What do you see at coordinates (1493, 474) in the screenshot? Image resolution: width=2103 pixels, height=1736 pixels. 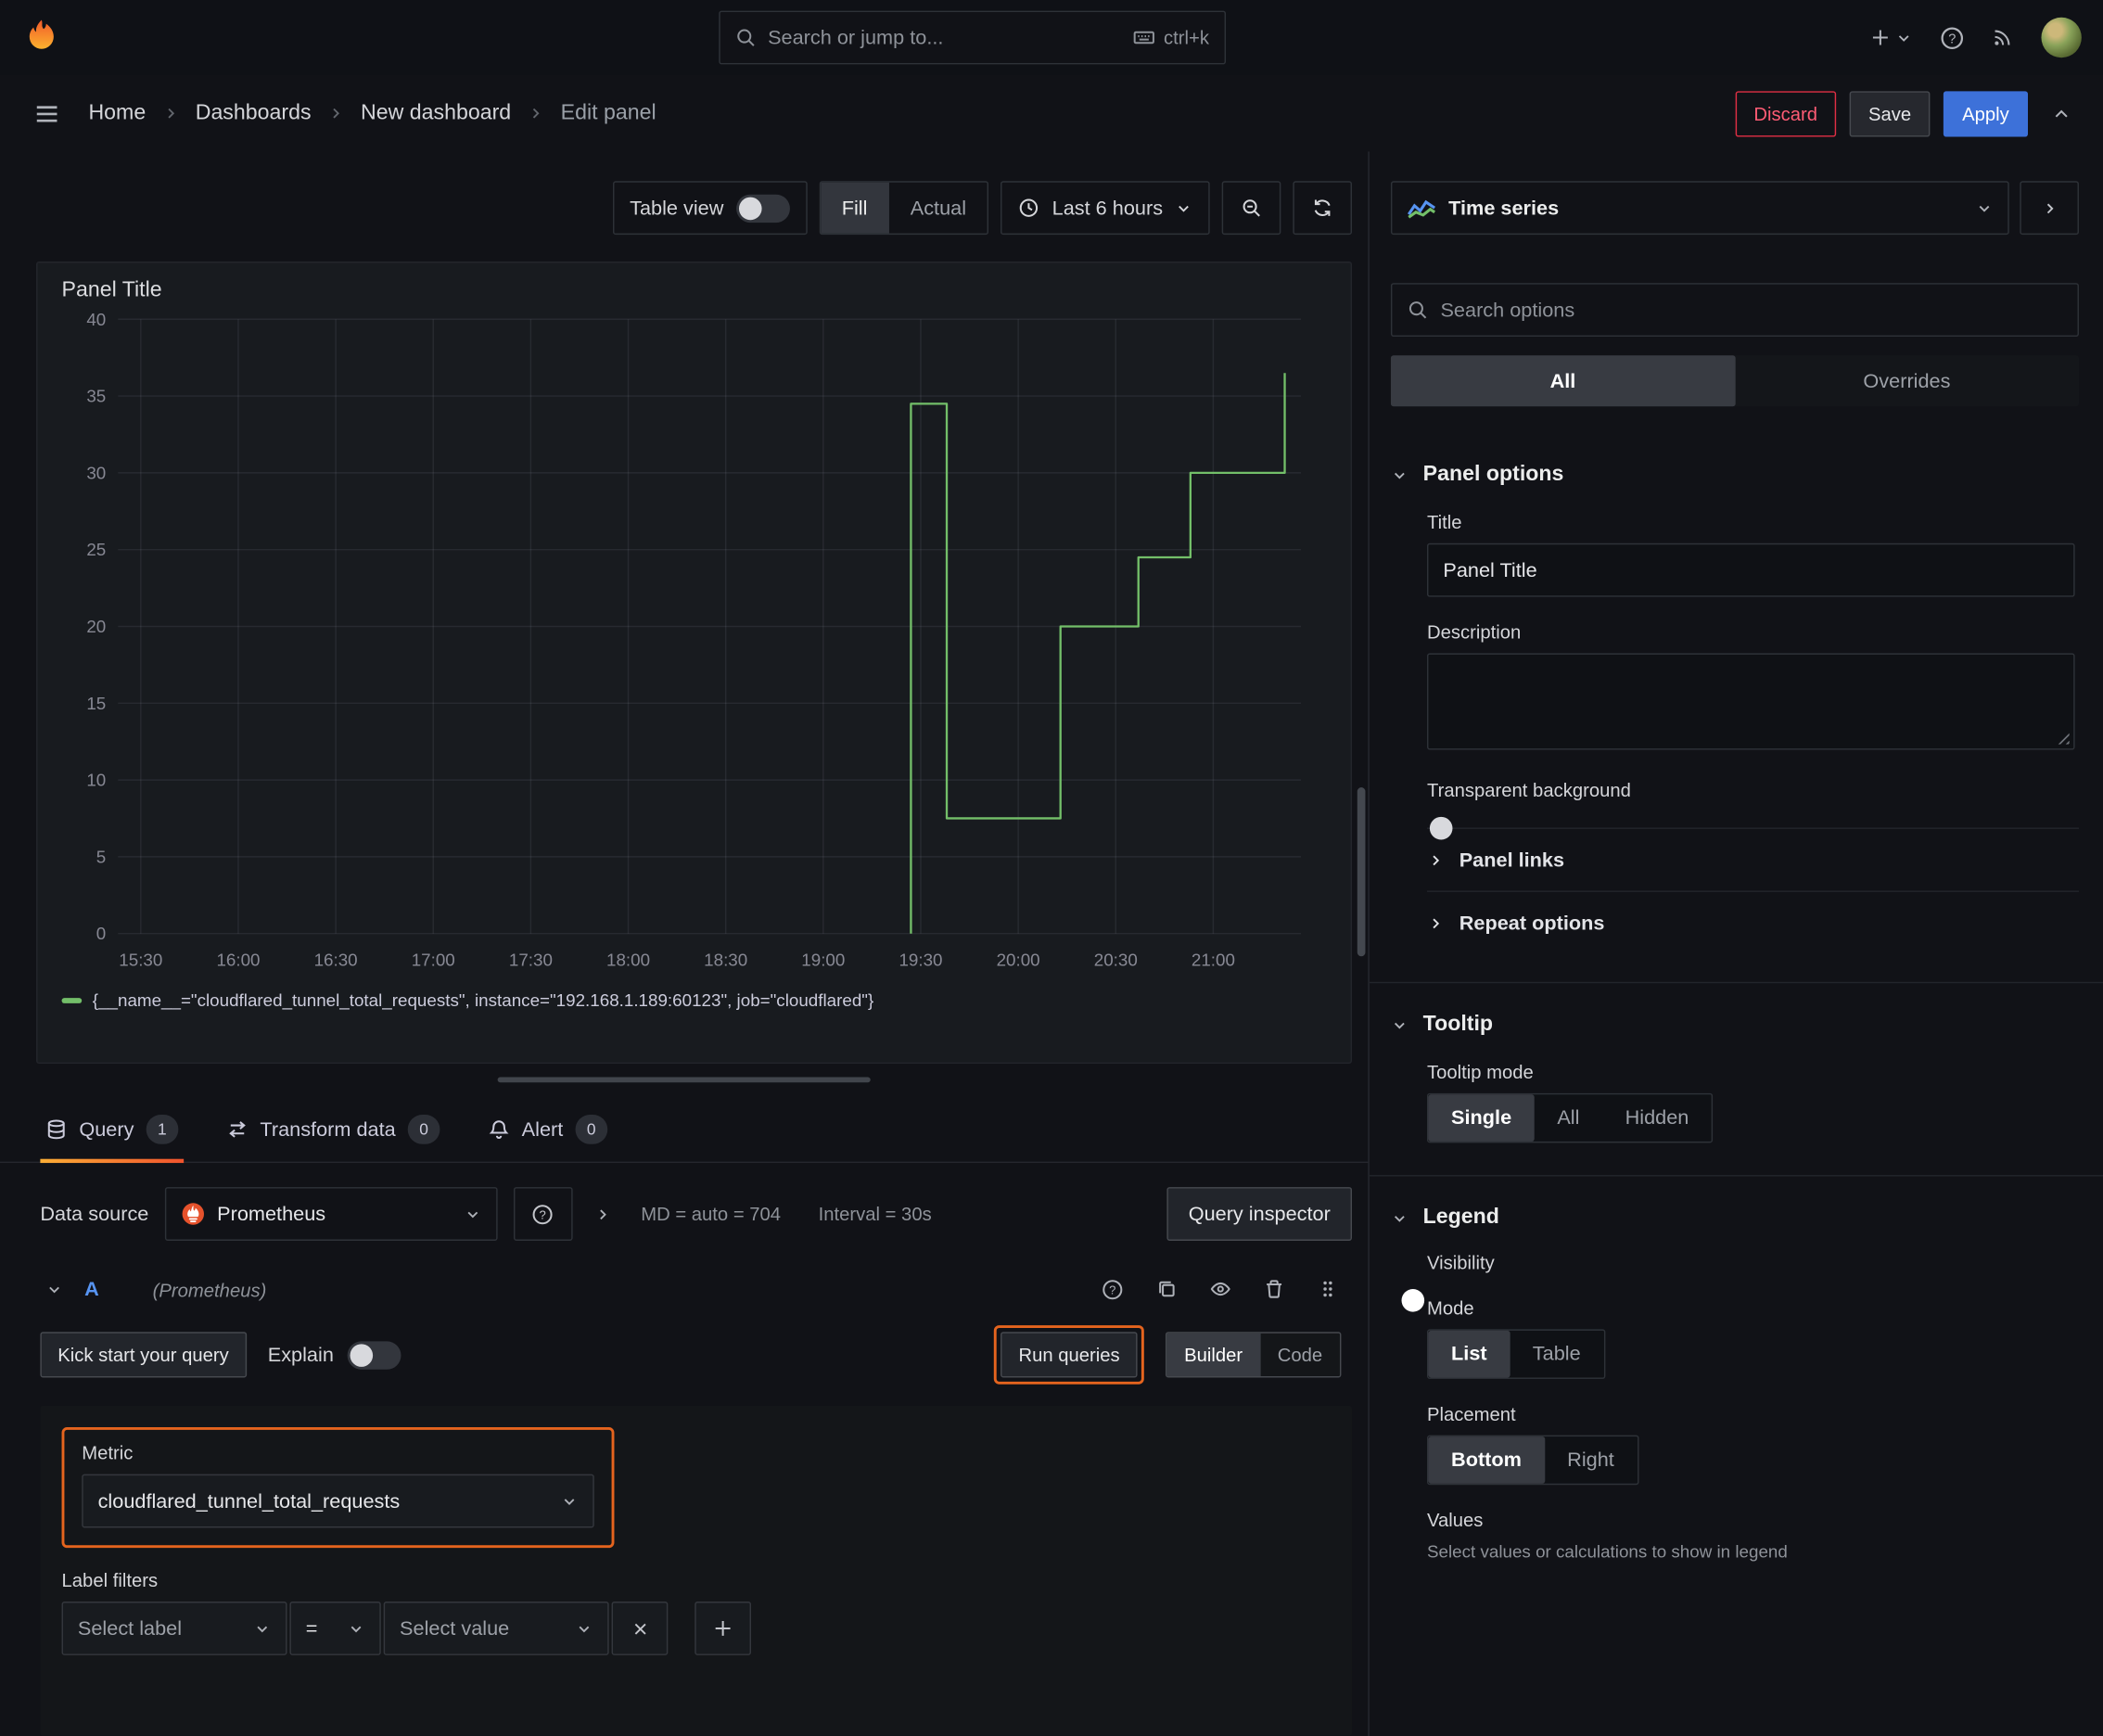 I see `section-panel-options-label: Panel options` at bounding box center [1493, 474].